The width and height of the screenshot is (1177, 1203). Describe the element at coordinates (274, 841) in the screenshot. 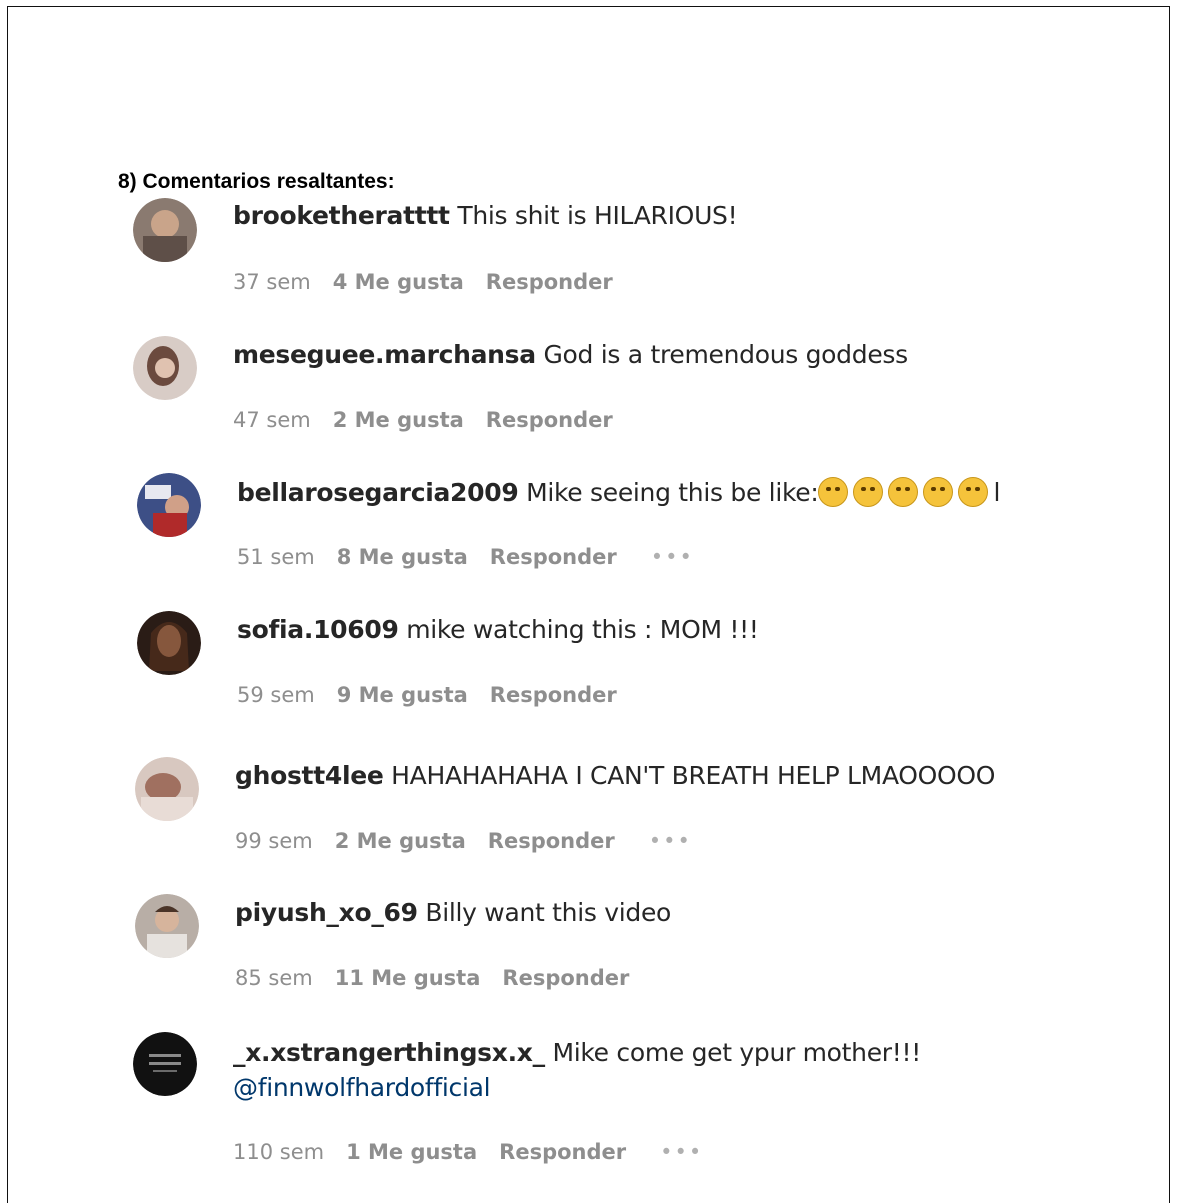

I see `comment-time: 99 sem` at that location.